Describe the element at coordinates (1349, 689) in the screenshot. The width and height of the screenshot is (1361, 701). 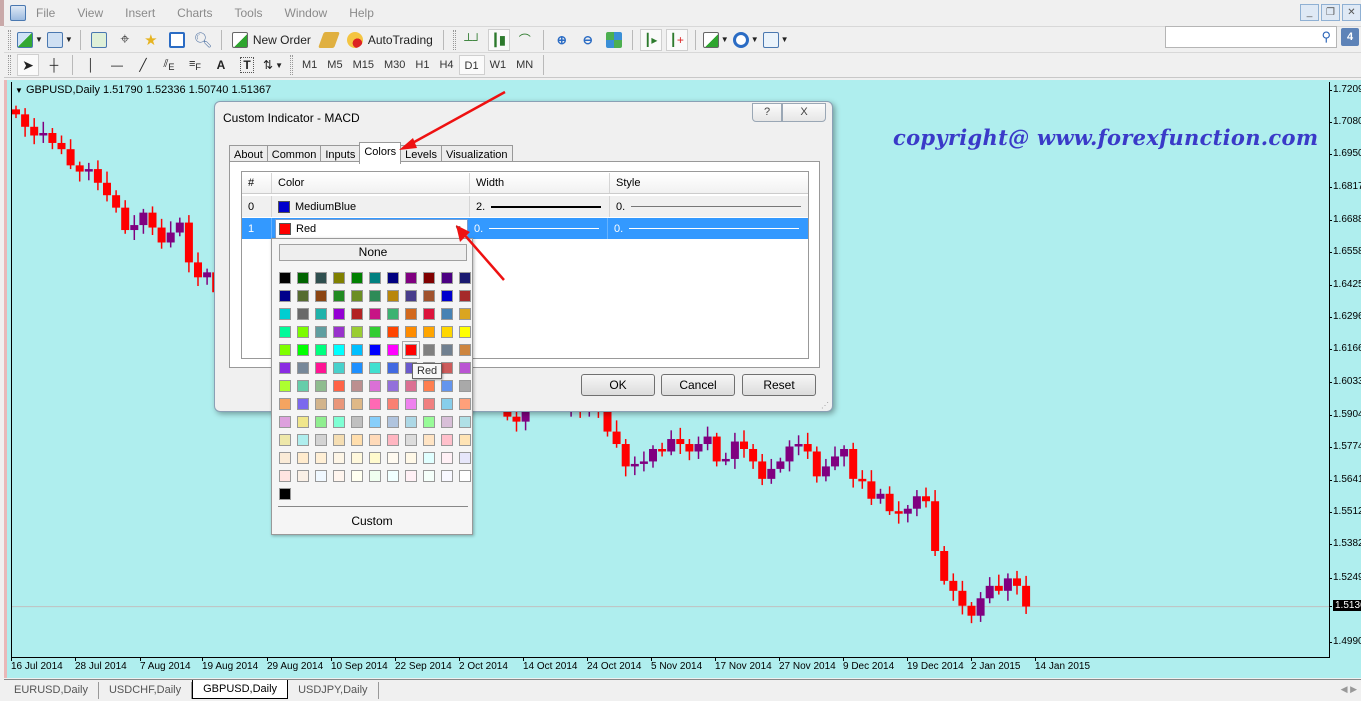
I see `tab-scroll-arrows: ◀ ▶` at that location.